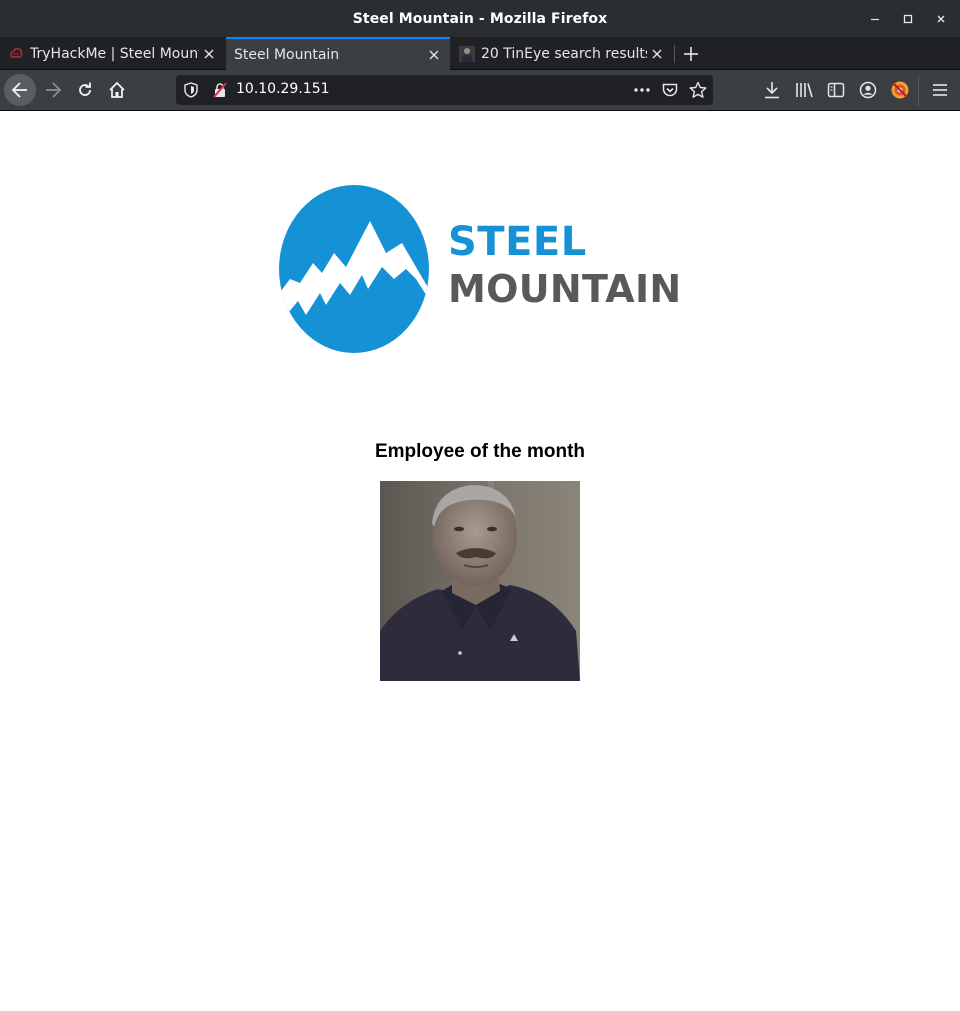  I want to click on home-button, so click(117, 90).